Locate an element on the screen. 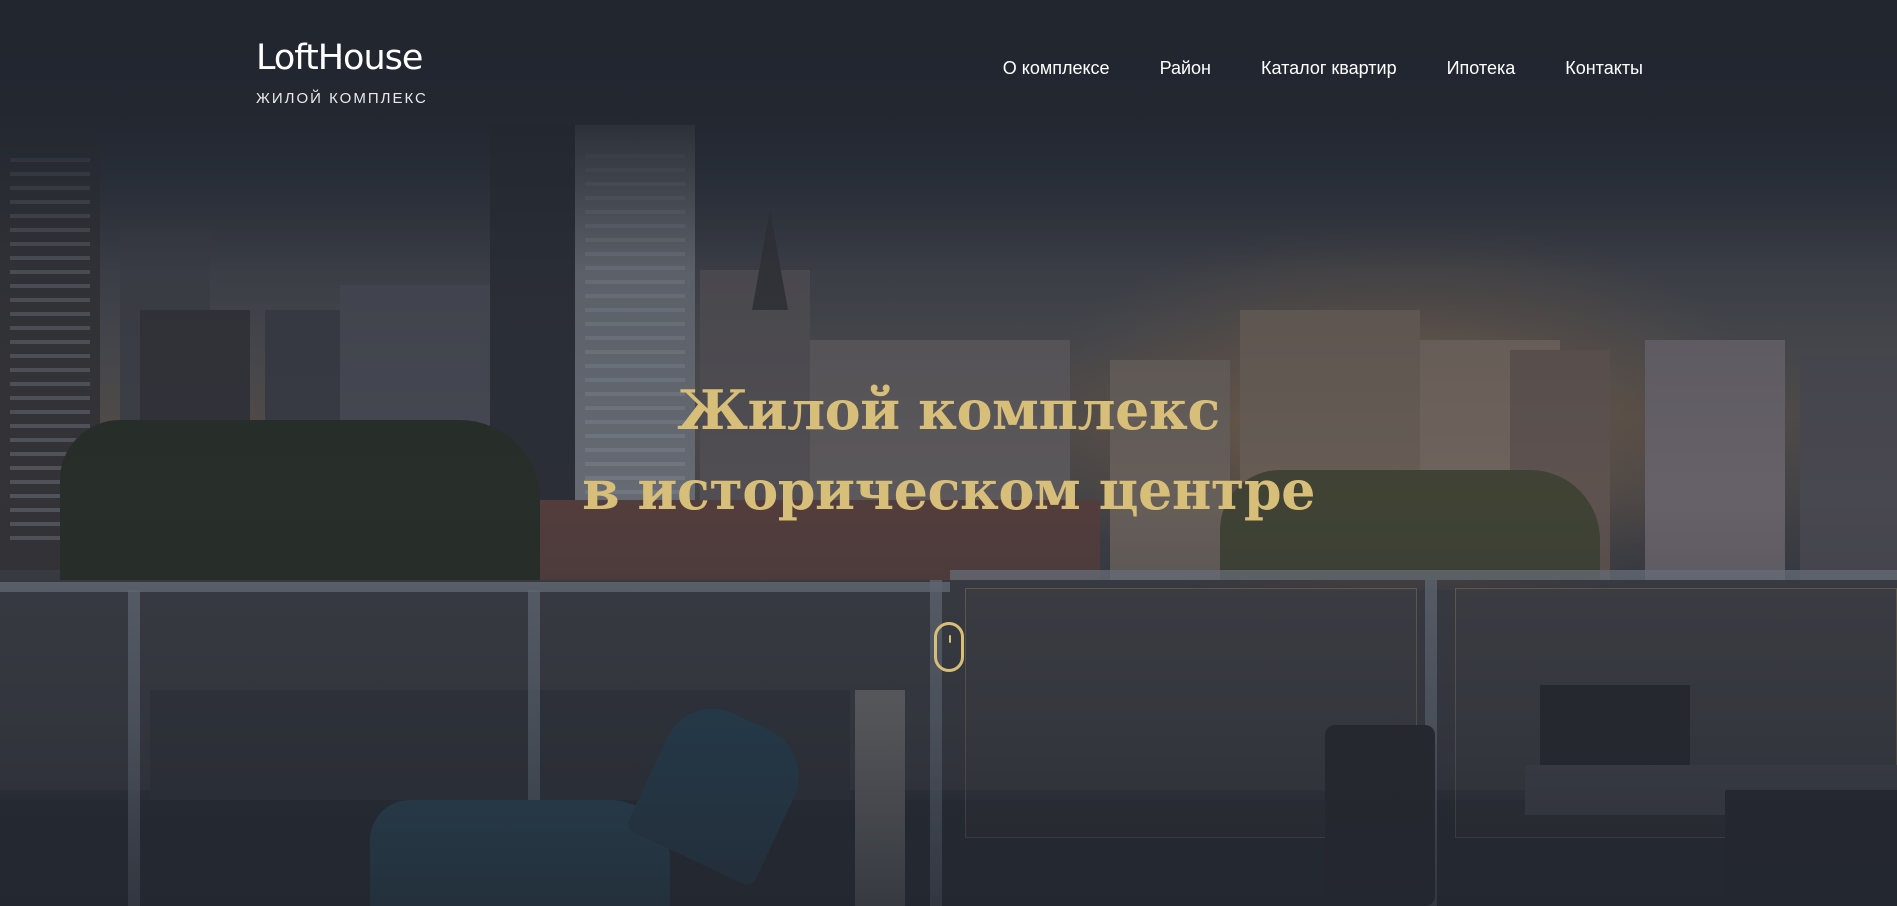 The width and height of the screenshot is (1897, 906). nav-item-mortgage: Ипотека is located at coordinates (1481, 68).